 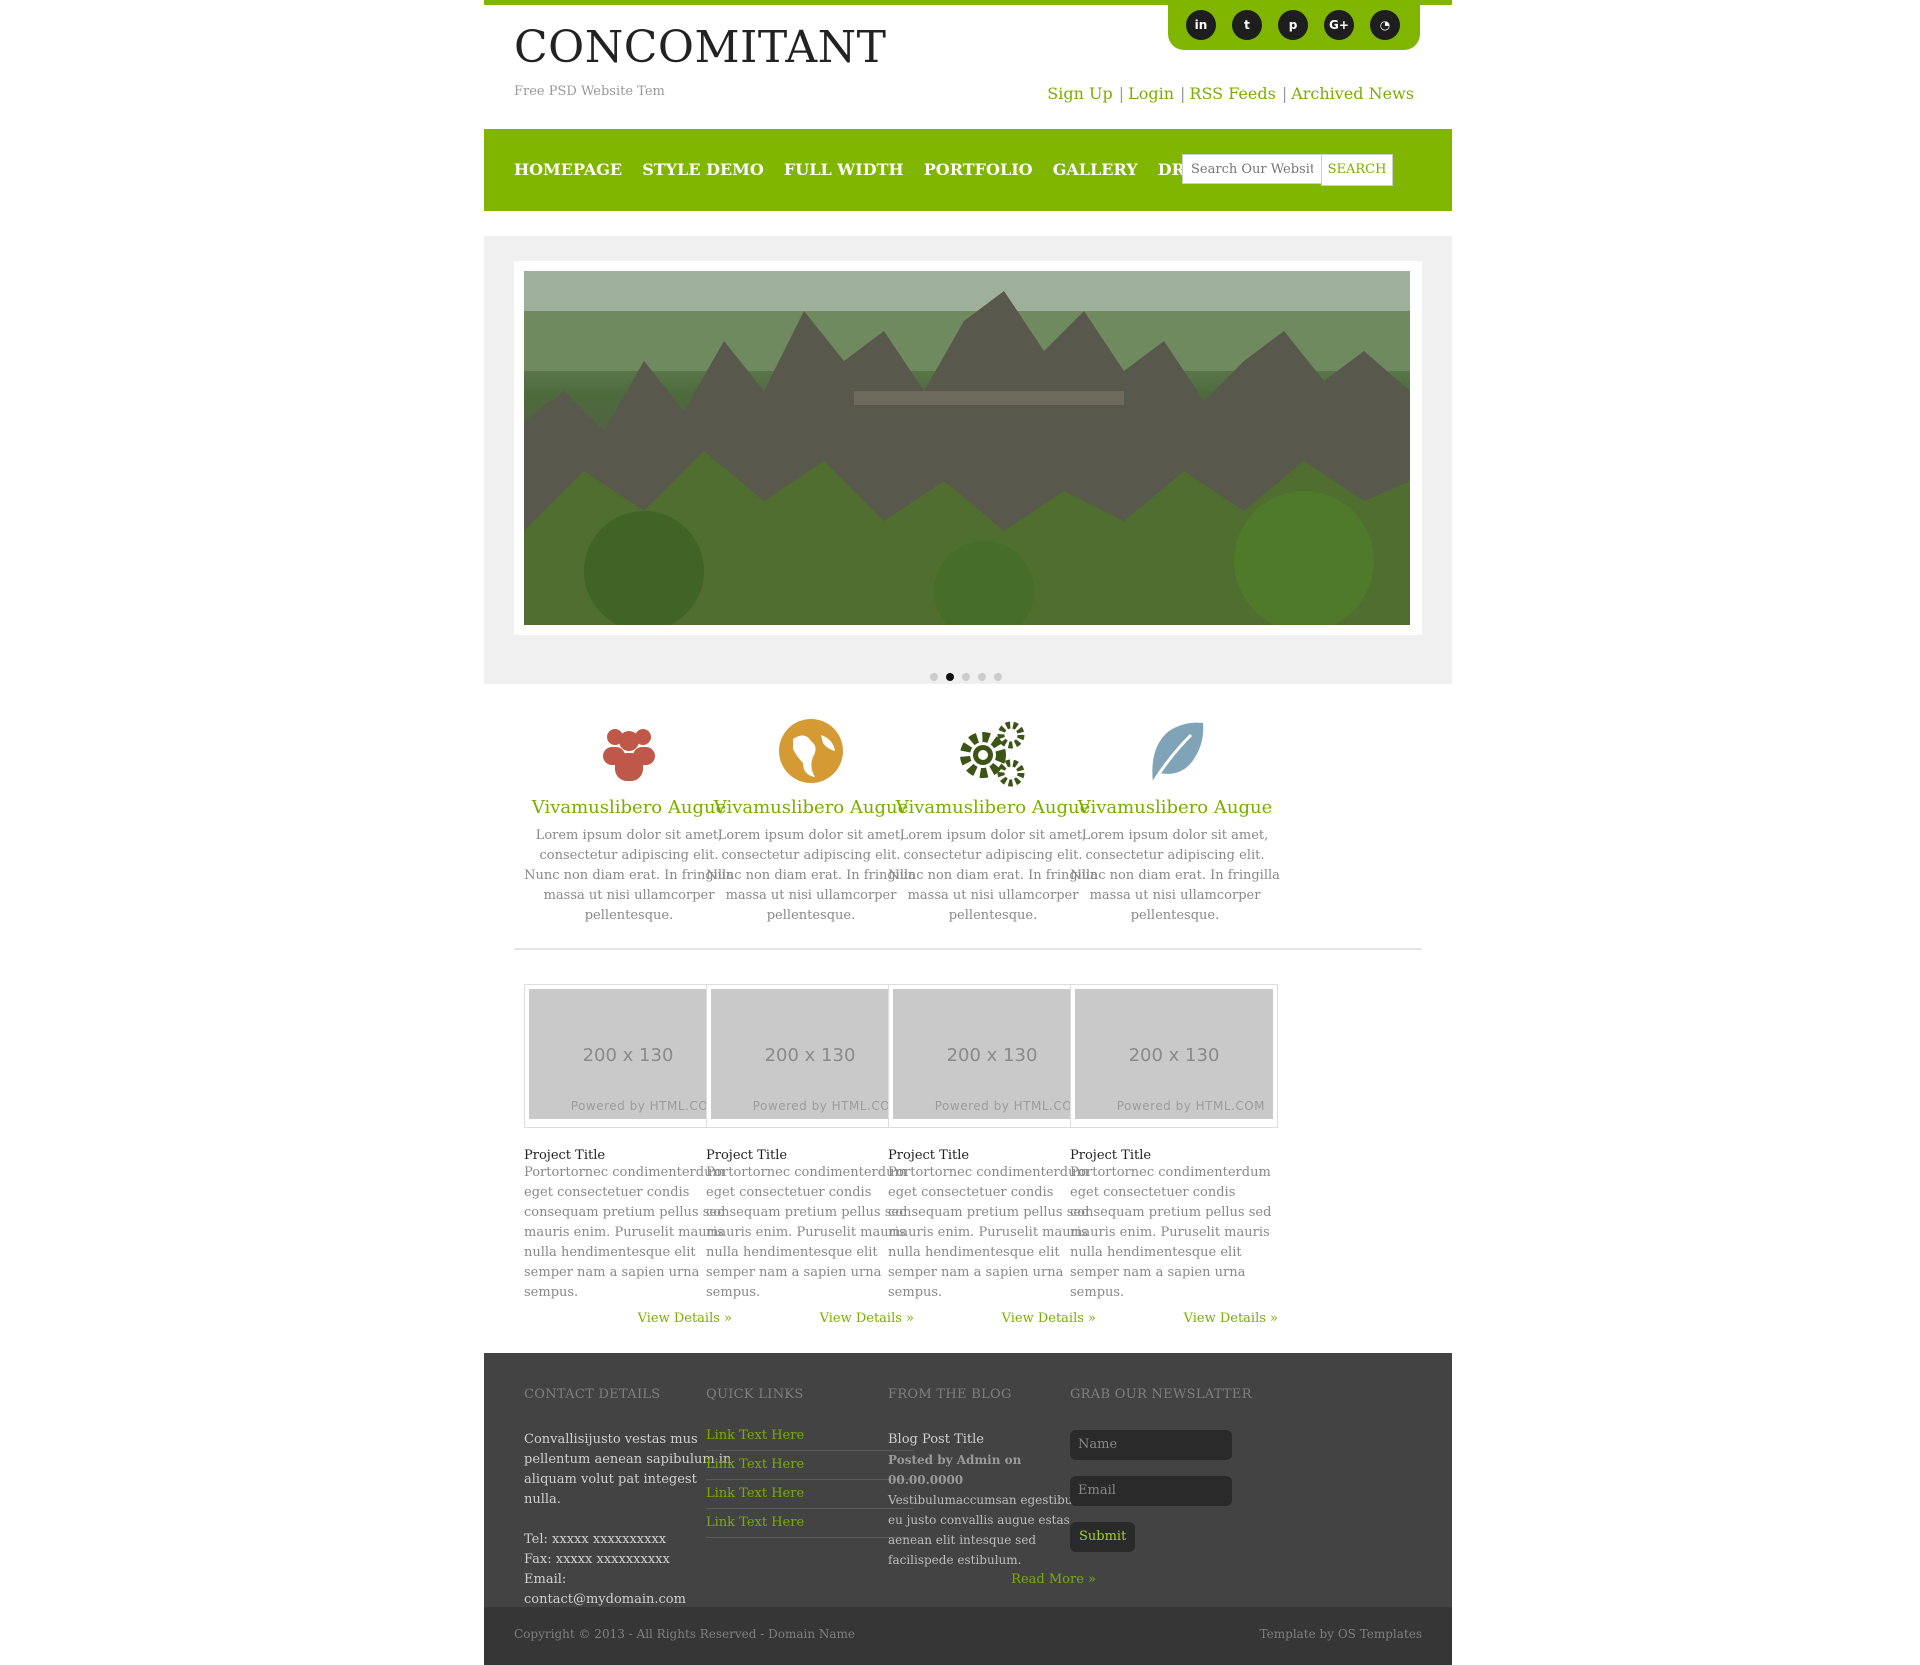 I want to click on gears-icon, so click(x=993, y=753).